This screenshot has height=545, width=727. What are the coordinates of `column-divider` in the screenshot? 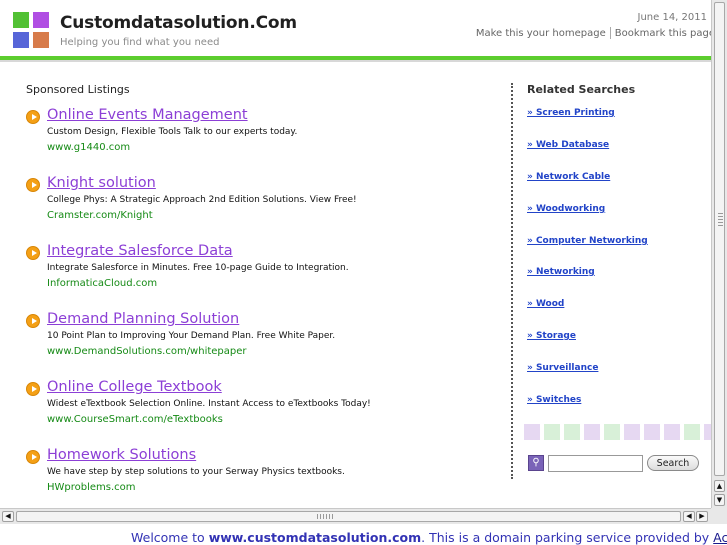 It's located at (512, 281).